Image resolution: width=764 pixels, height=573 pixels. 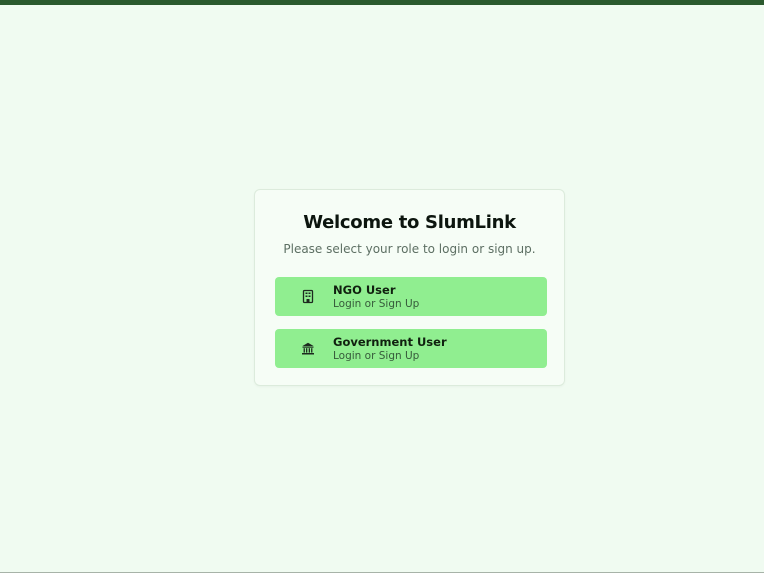 I want to click on ngo-user-action: Login or Sign Up, so click(x=376, y=304).